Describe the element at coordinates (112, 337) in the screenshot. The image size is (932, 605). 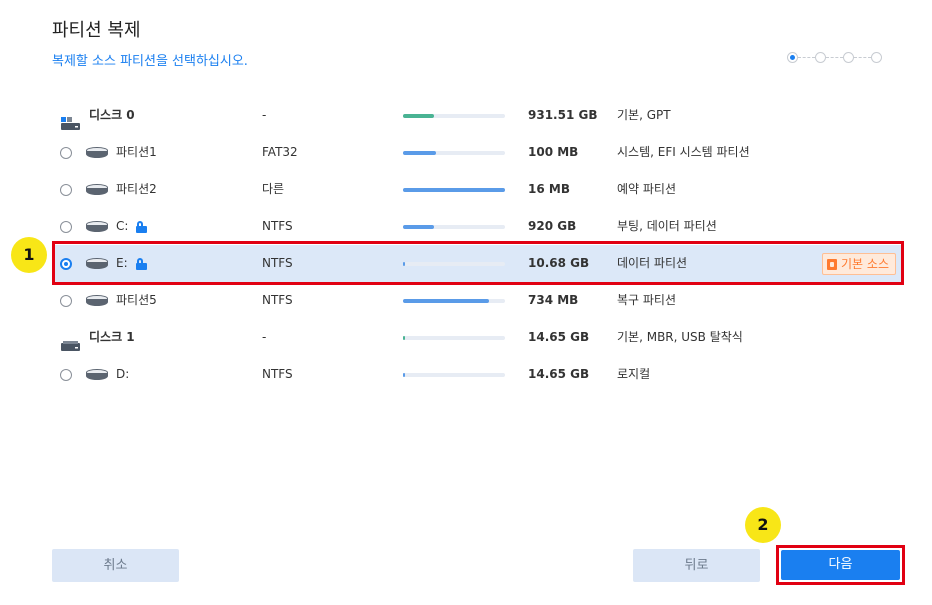
I see `disk-name: 디스크 1` at that location.